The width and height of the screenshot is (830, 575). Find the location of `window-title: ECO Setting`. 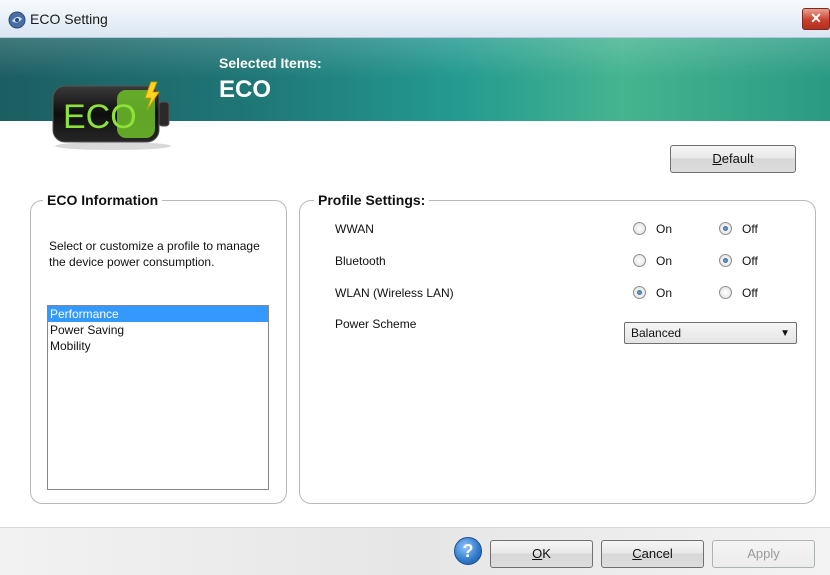

window-title: ECO Setting is located at coordinates (69, 19).